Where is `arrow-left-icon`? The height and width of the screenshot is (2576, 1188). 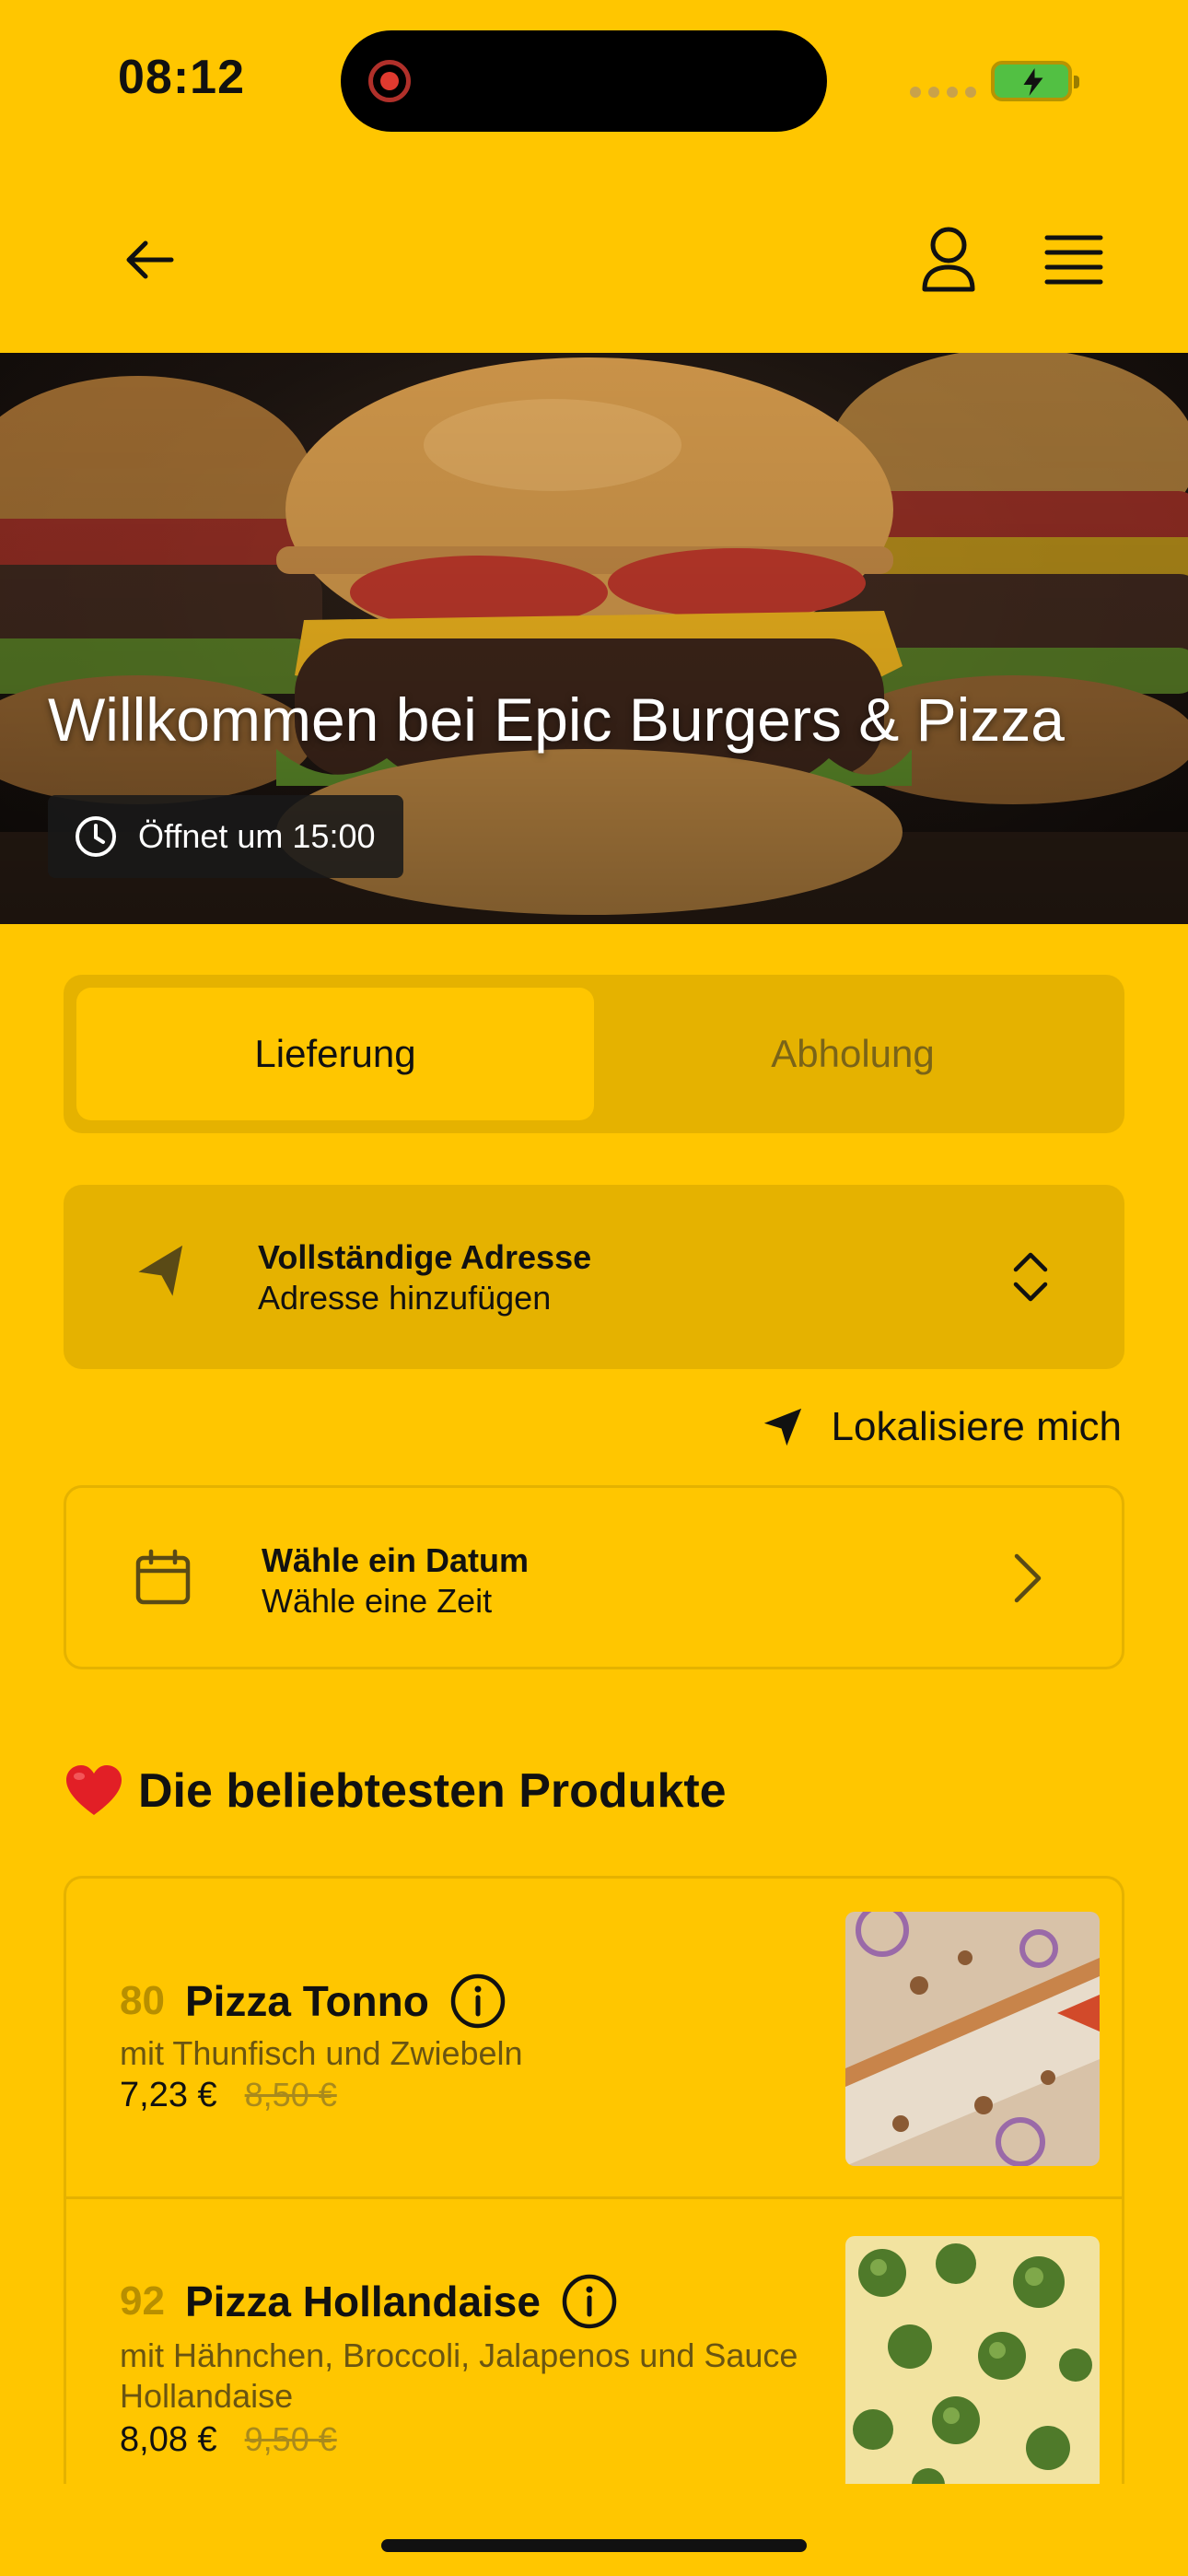
arrow-left-icon is located at coordinates (150, 259).